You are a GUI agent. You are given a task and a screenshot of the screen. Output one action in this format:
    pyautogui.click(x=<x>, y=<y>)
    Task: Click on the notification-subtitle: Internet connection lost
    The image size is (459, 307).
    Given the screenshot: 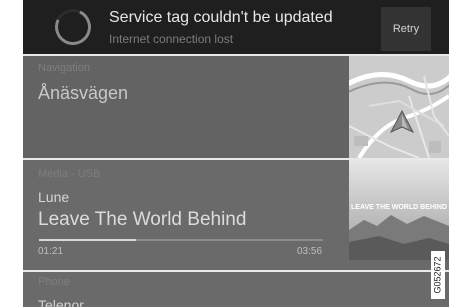 What is the action you would take?
    pyautogui.click(x=171, y=39)
    